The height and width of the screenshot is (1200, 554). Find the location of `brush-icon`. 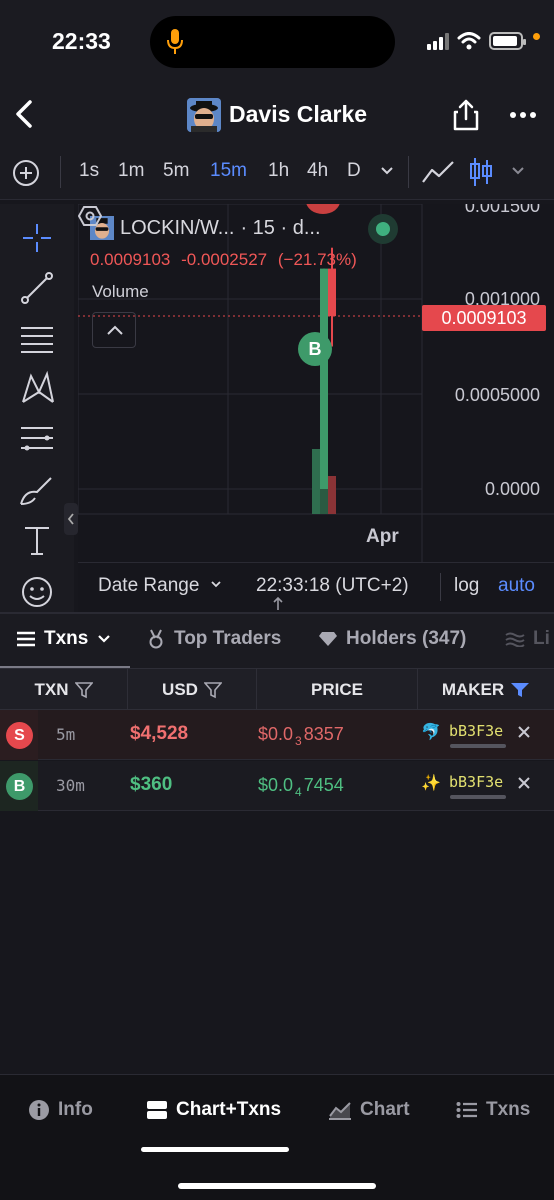

brush-icon is located at coordinates (37, 490).